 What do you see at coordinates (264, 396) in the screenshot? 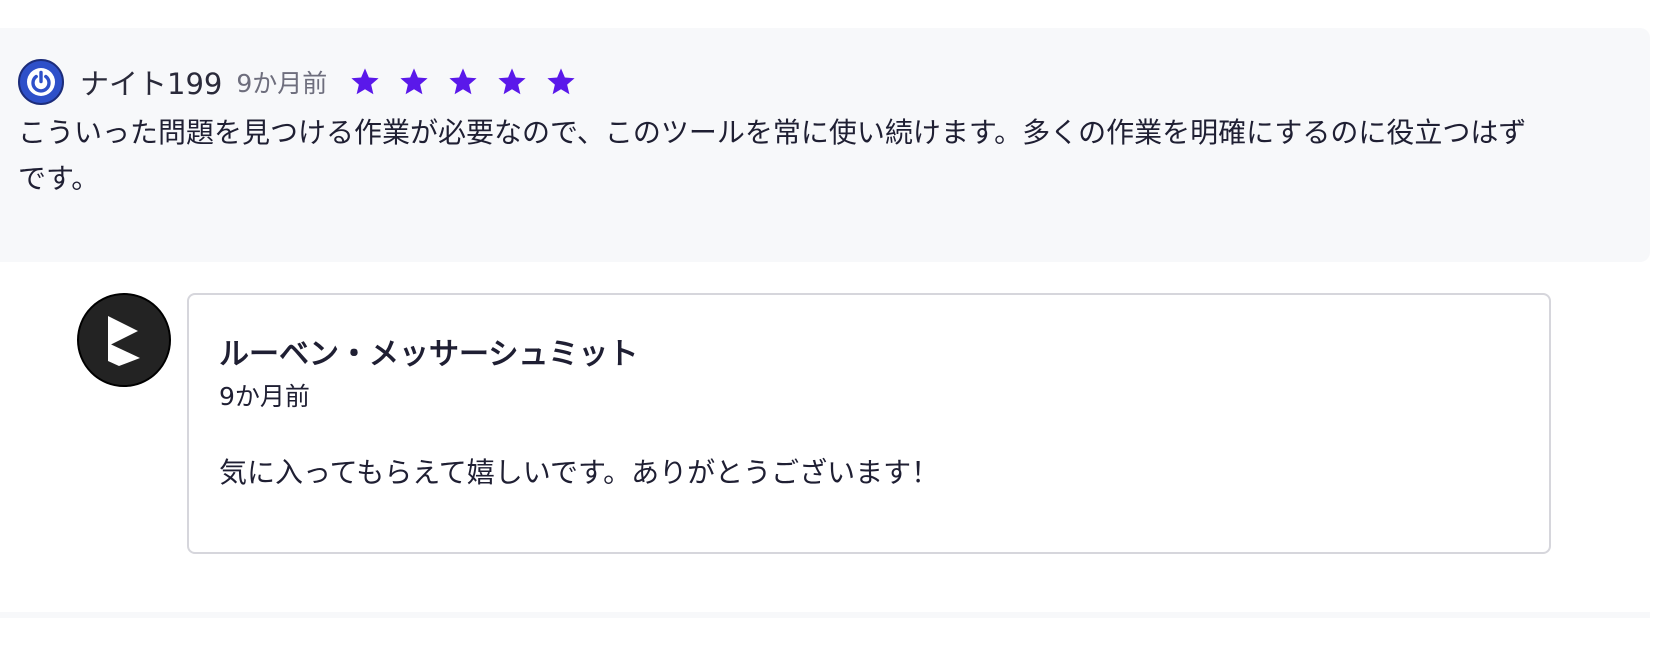
I see `reply-timestamp: 9か月前` at bounding box center [264, 396].